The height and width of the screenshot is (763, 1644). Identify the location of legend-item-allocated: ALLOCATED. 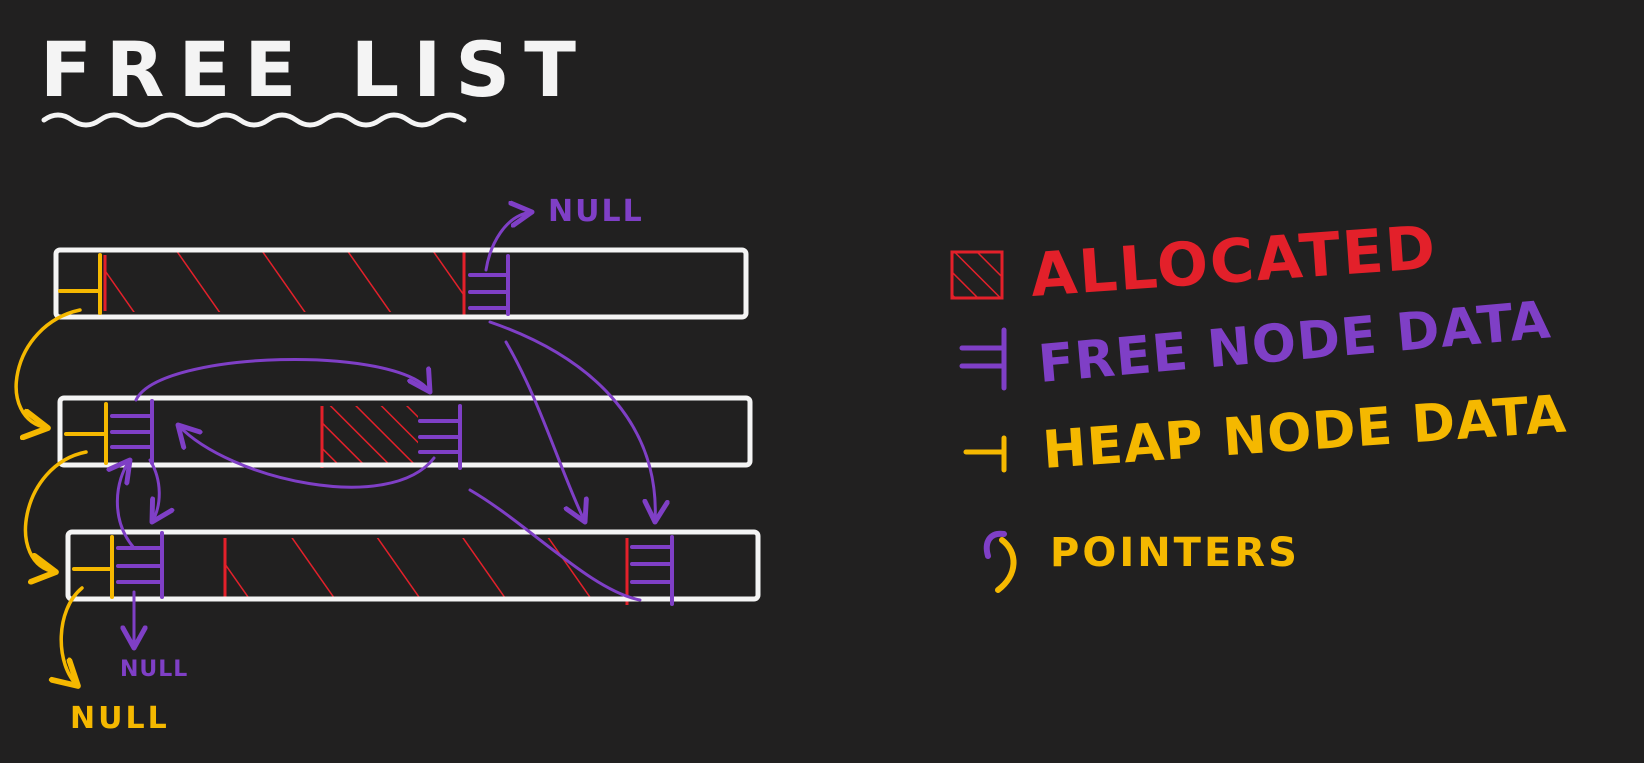
(1194, 262).